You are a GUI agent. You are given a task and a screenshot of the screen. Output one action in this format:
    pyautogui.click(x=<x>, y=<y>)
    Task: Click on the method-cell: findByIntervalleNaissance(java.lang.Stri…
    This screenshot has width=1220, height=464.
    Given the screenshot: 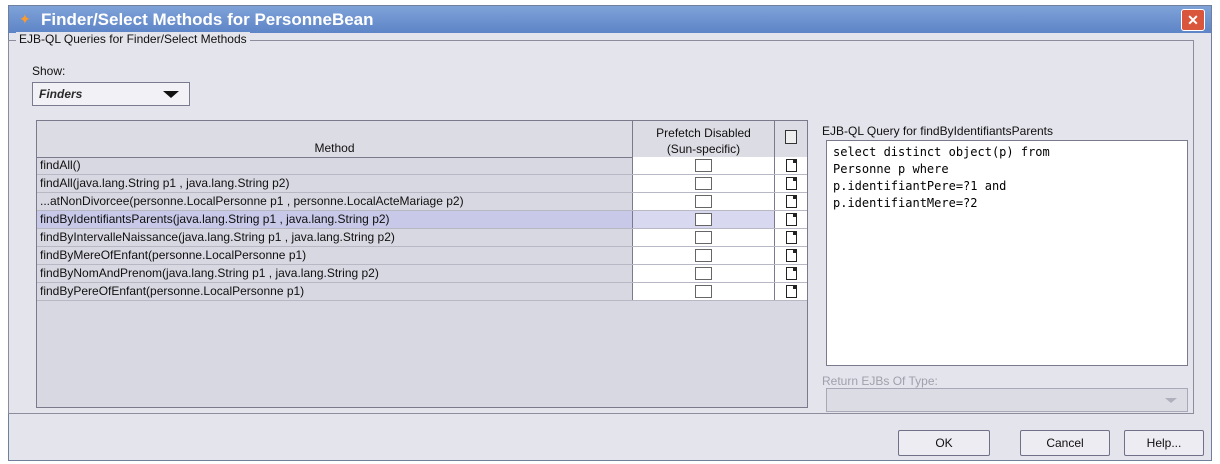 What is the action you would take?
    pyautogui.click(x=335, y=237)
    